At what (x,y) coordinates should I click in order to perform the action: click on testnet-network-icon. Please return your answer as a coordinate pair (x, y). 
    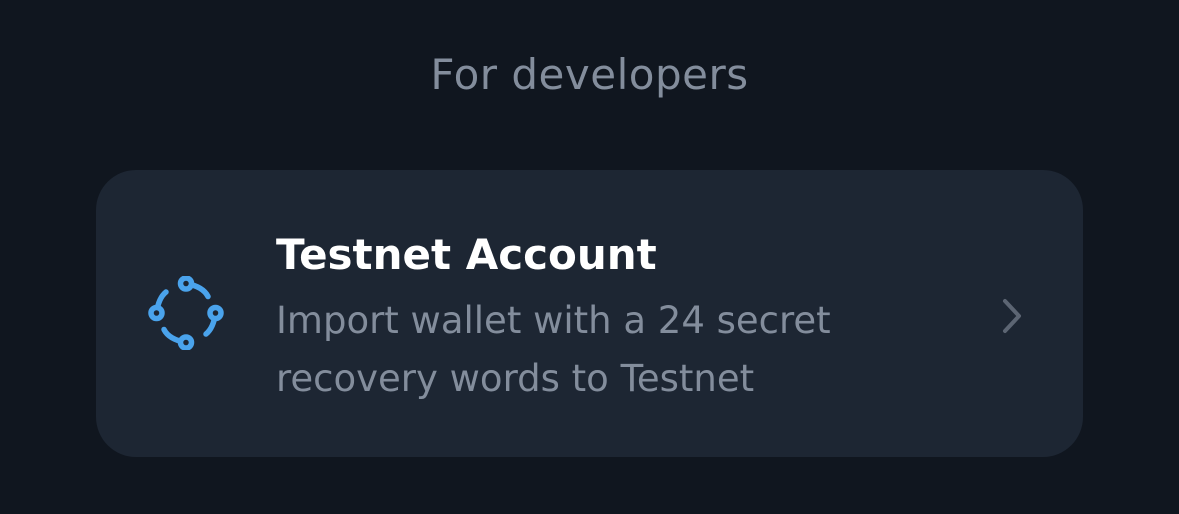
    Looking at the image, I should click on (186, 313).